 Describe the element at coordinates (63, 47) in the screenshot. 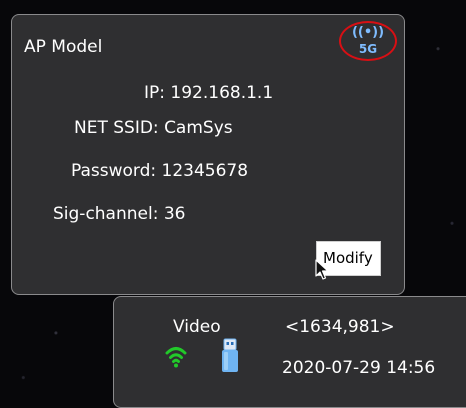

I see `panel-title: AP Model` at that location.